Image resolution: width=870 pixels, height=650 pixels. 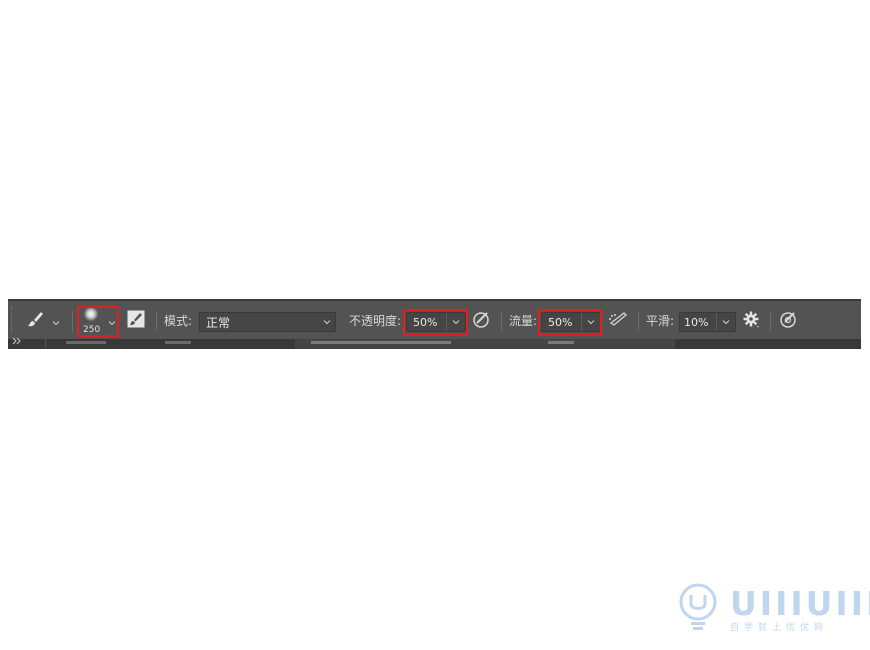 I want to click on smoothing-field: 10%, so click(x=707, y=322).